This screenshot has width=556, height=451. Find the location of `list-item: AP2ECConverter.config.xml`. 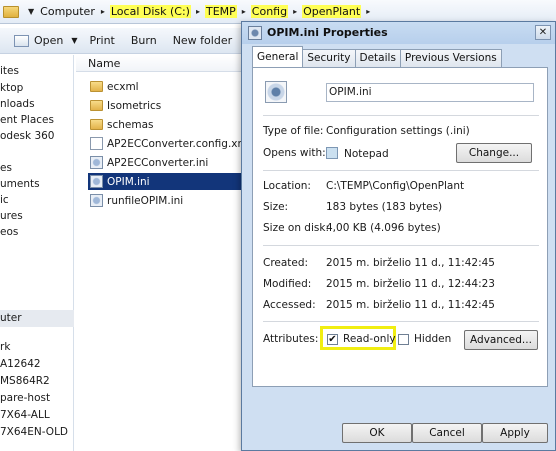

list-item: AP2ECConverter.config.xml is located at coordinates (170, 143).